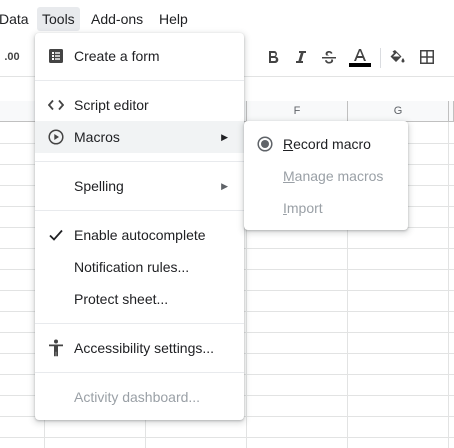 The width and height of the screenshot is (454, 448). What do you see at coordinates (398, 111) in the screenshot?
I see `column-header-g: G` at bounding box center [398, 111].